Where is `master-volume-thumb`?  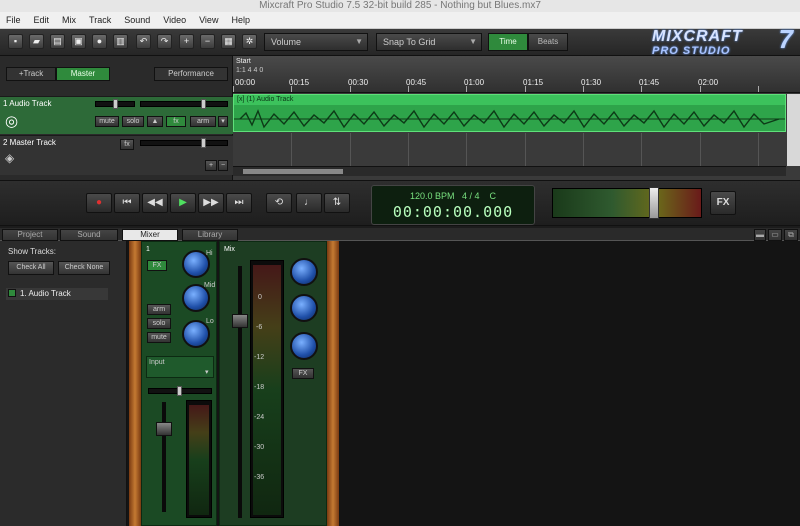
master-volume-thumb is located at coordinates (654, 203).